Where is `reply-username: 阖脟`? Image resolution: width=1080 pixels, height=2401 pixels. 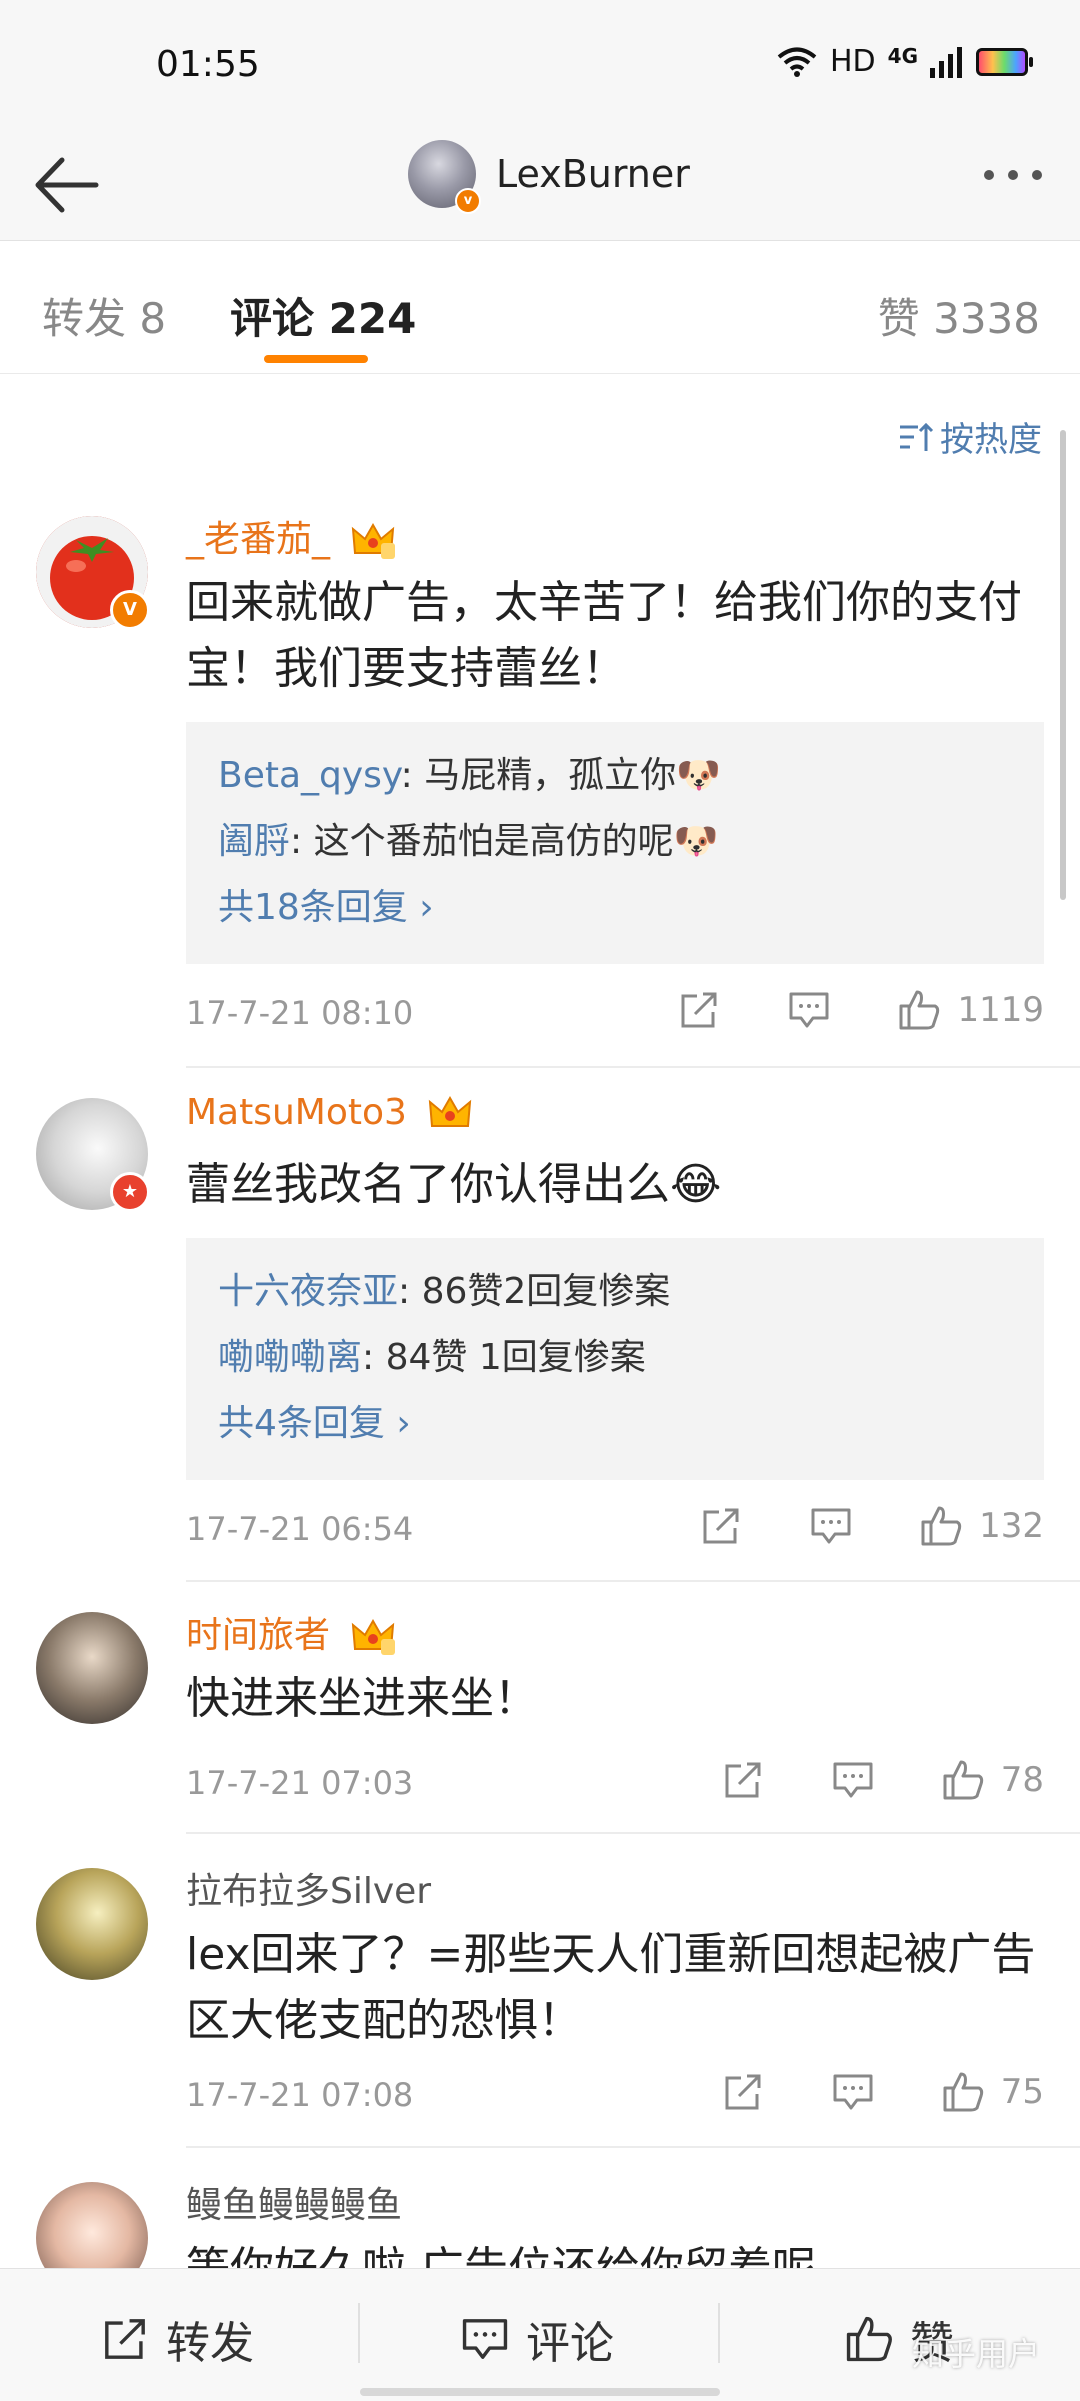
reply-username: 阖脟 is located at coordinates (254, 841).